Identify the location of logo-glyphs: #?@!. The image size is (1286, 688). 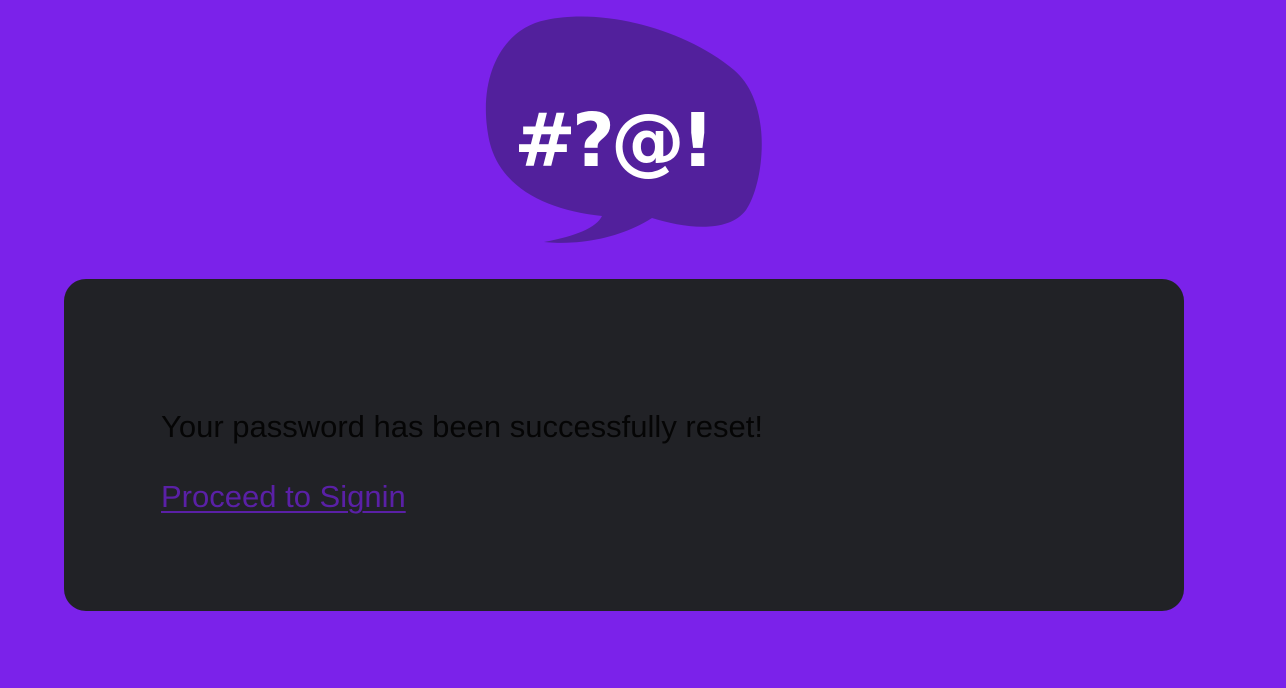
(612, 141).